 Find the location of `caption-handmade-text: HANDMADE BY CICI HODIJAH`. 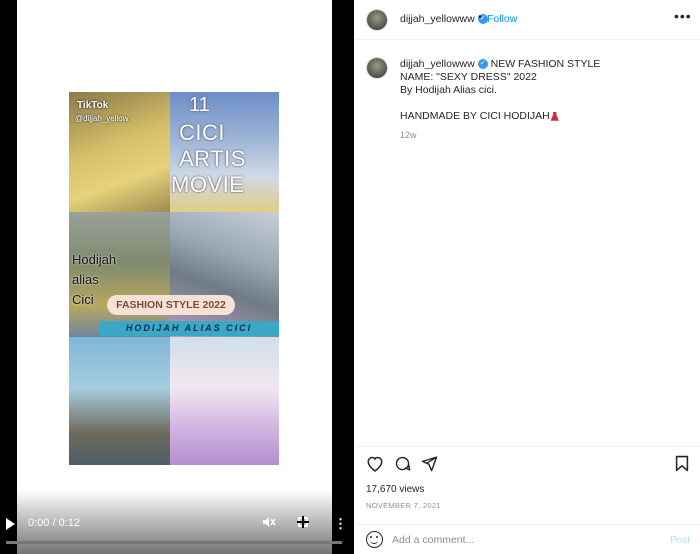

caption-handmade-text: HANDMADE BY CICI HODIJAH is located at coordinates (475, 116).